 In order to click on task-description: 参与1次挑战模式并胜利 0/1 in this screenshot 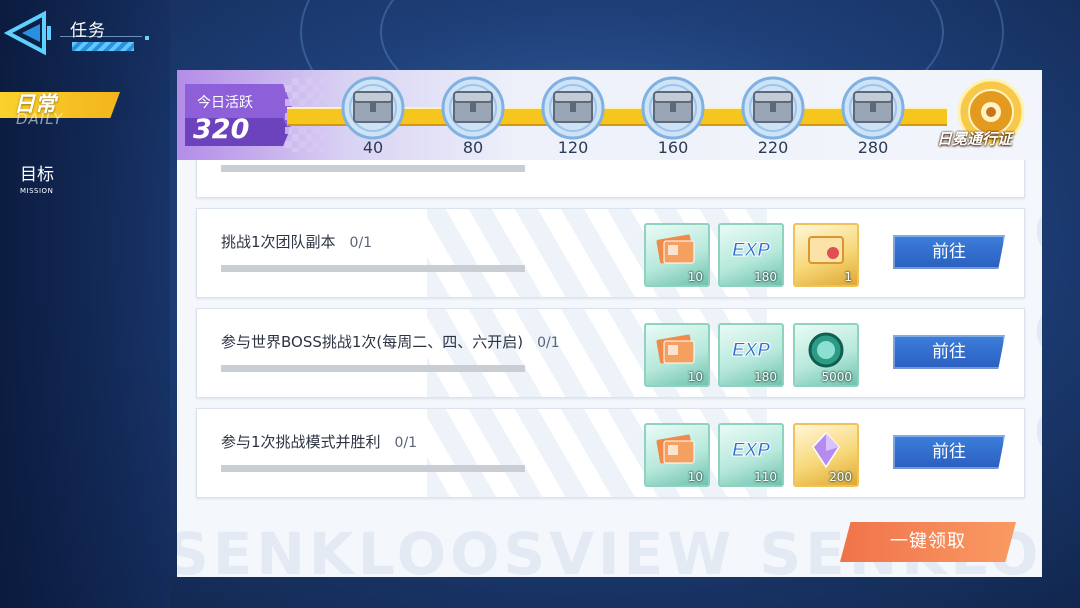, I will do `click(319, 441)`.